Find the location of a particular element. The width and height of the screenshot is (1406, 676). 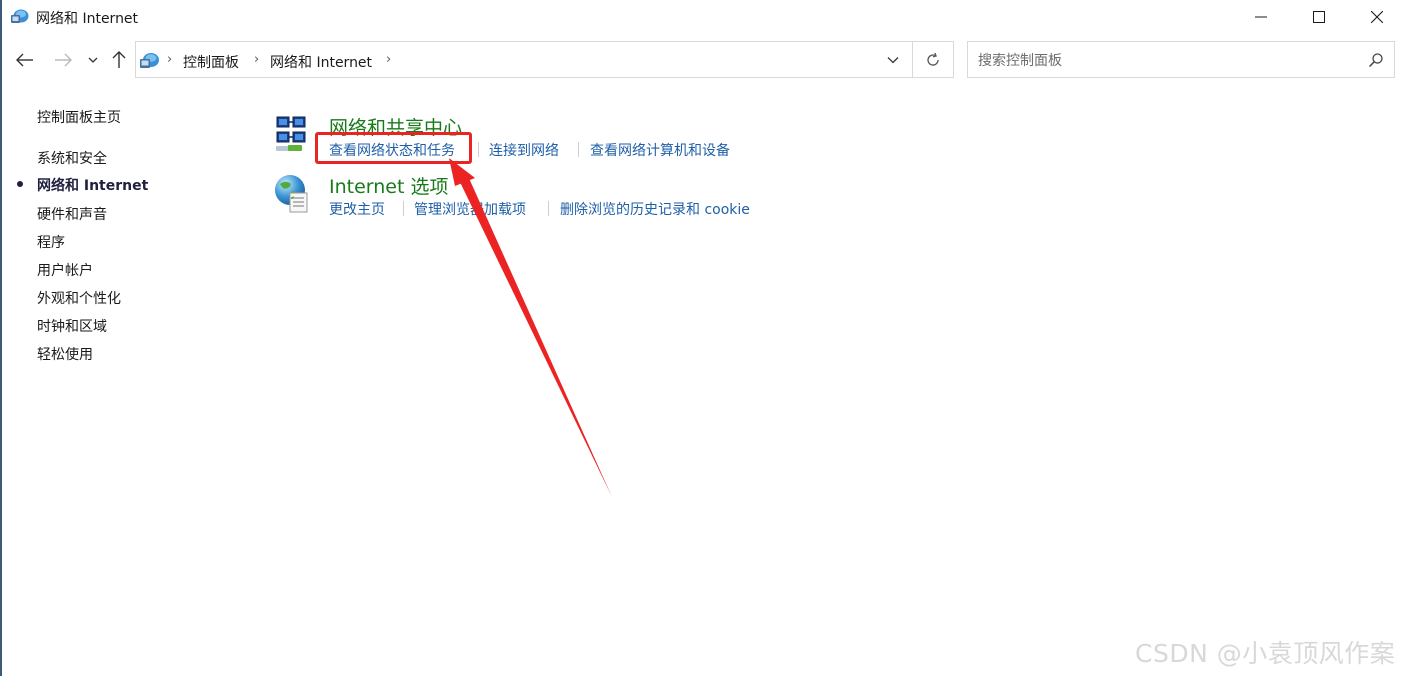

address-history-dropdown is located at coordinates (893, 59).